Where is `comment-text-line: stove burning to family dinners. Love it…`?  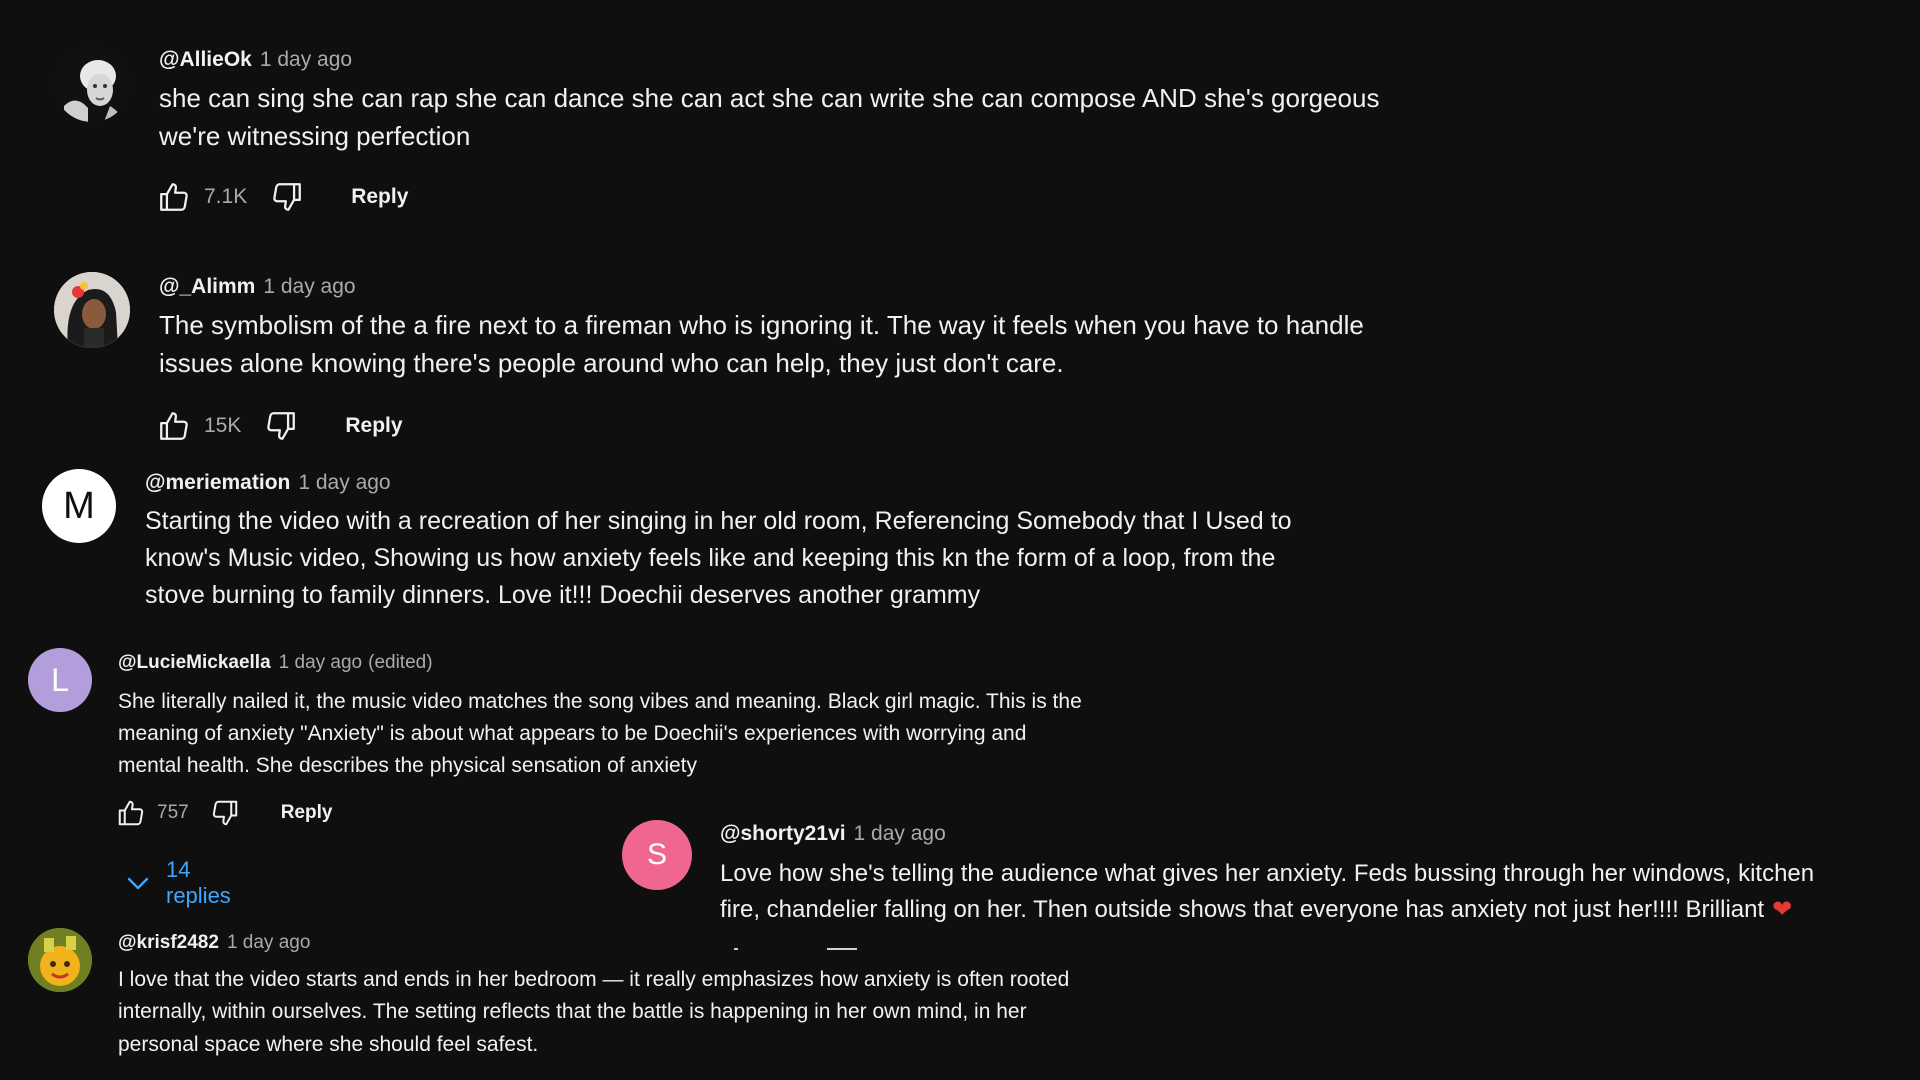
comment-text-line: stove burning to family dinners. Love it… is located at coordinates (563, 595).